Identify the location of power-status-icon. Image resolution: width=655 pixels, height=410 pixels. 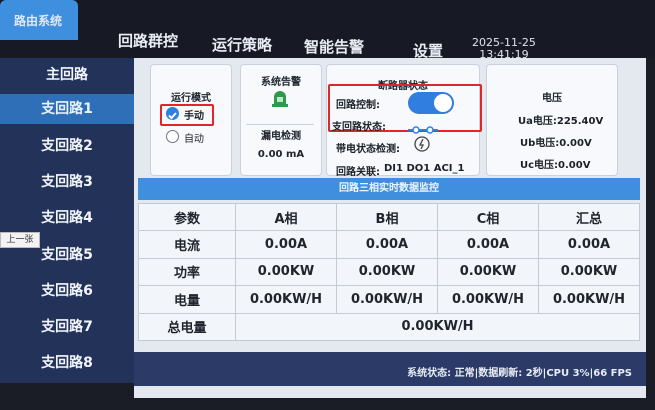
(422, 144).